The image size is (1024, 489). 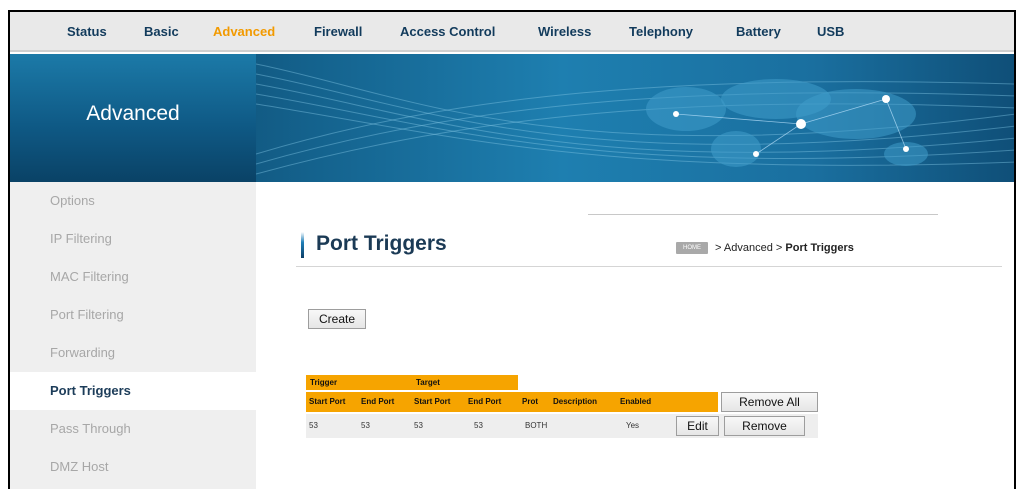 What do you see at coordinates (302, 245) in the screenshot?
I see `title-accent-bar` at bounding box center [302, 245].